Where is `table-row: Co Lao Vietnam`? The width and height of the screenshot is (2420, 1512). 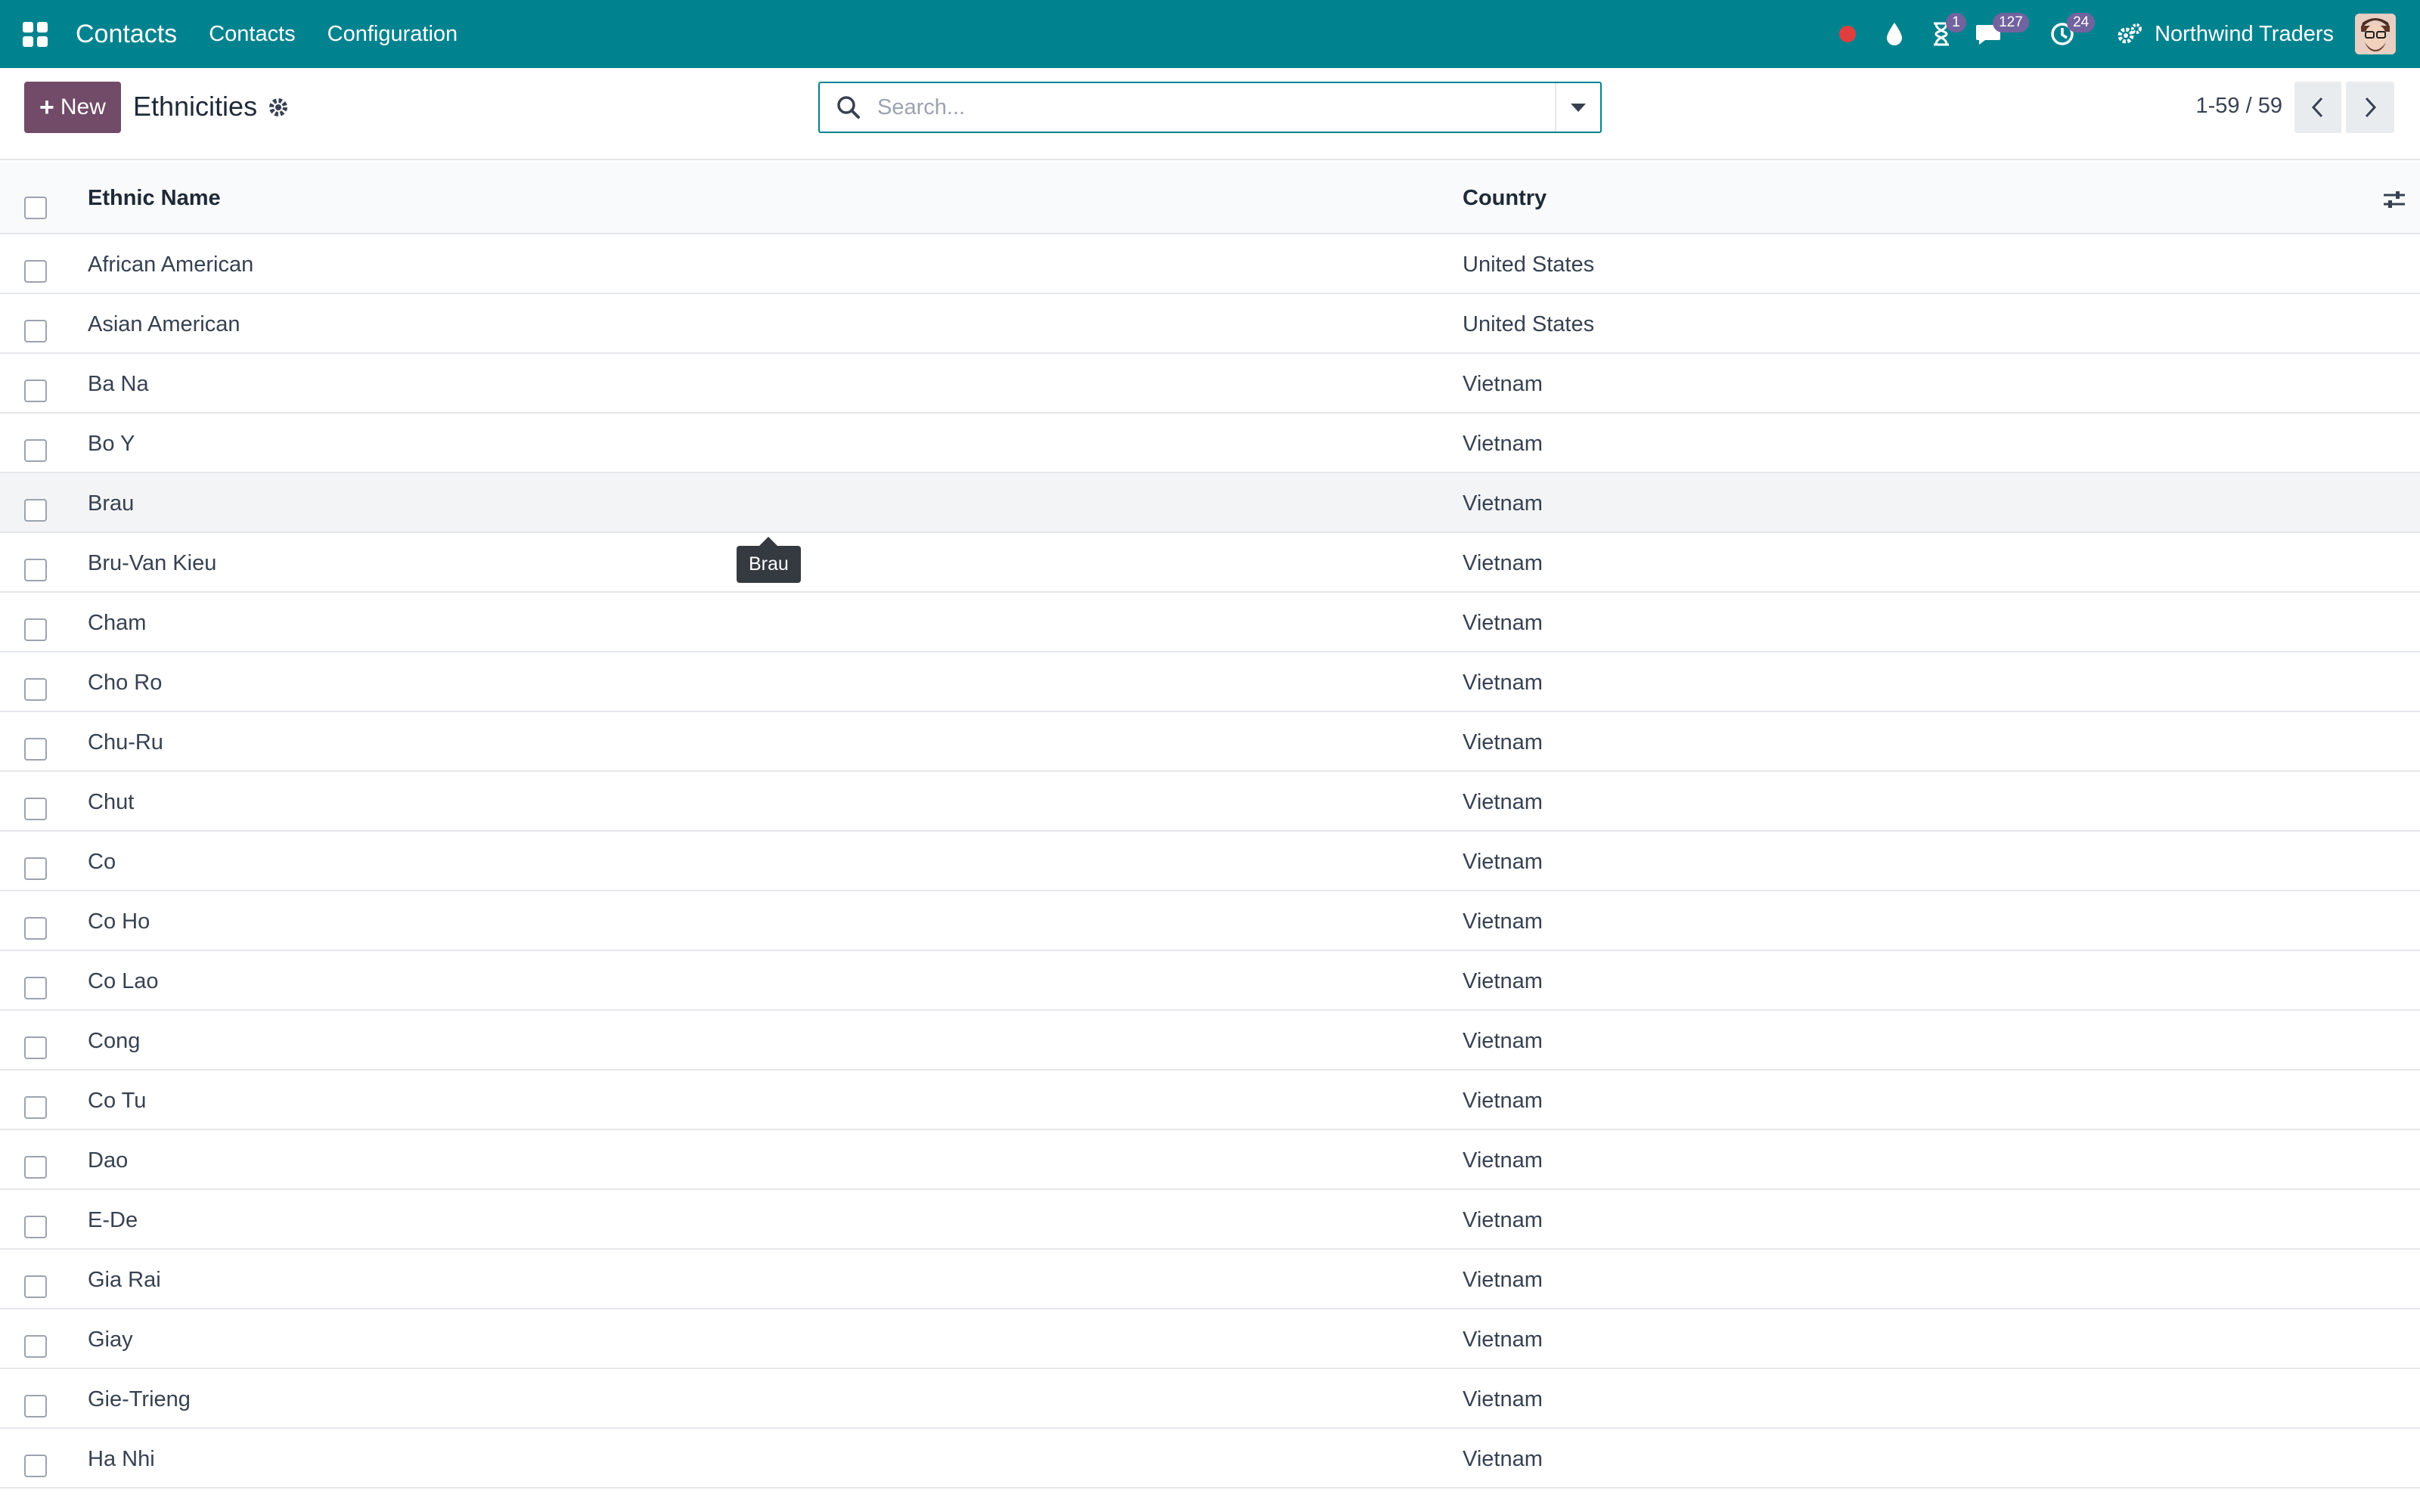 table-row: Co Lao Vietnam is located at coordinates (1210, 981).